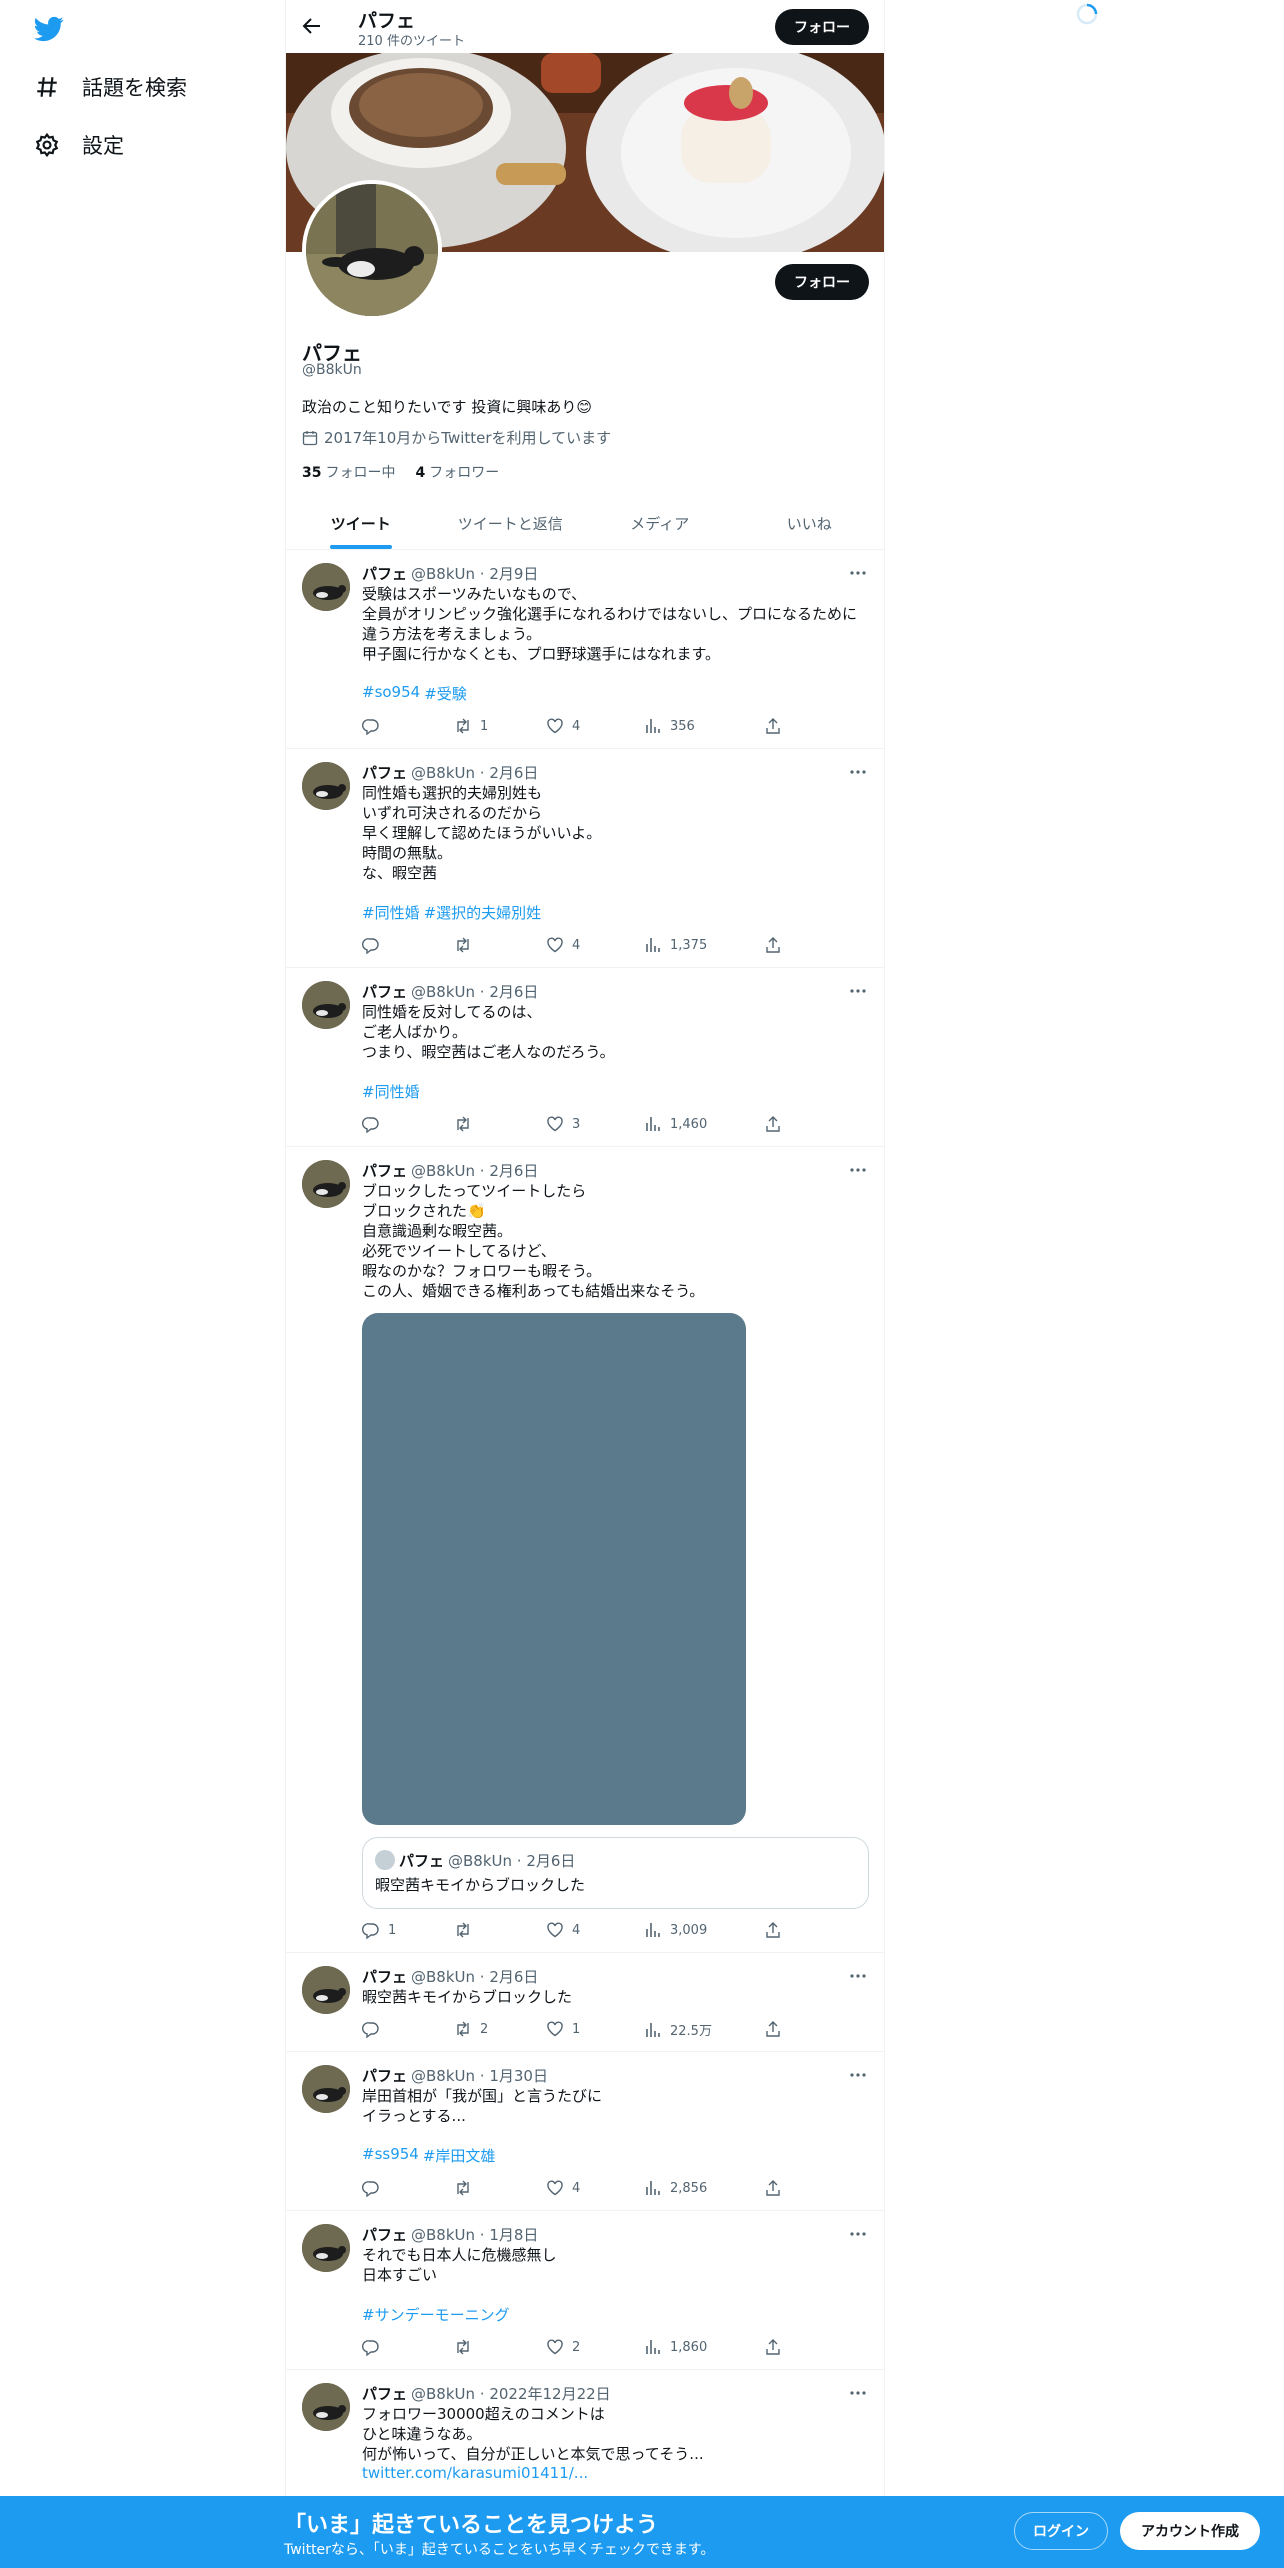 This screenshot has height=2568, width=1284. Describe the element at coordinates (110, 87) in the screenshot. I see `nav-explore: 話題を検索` at that location.